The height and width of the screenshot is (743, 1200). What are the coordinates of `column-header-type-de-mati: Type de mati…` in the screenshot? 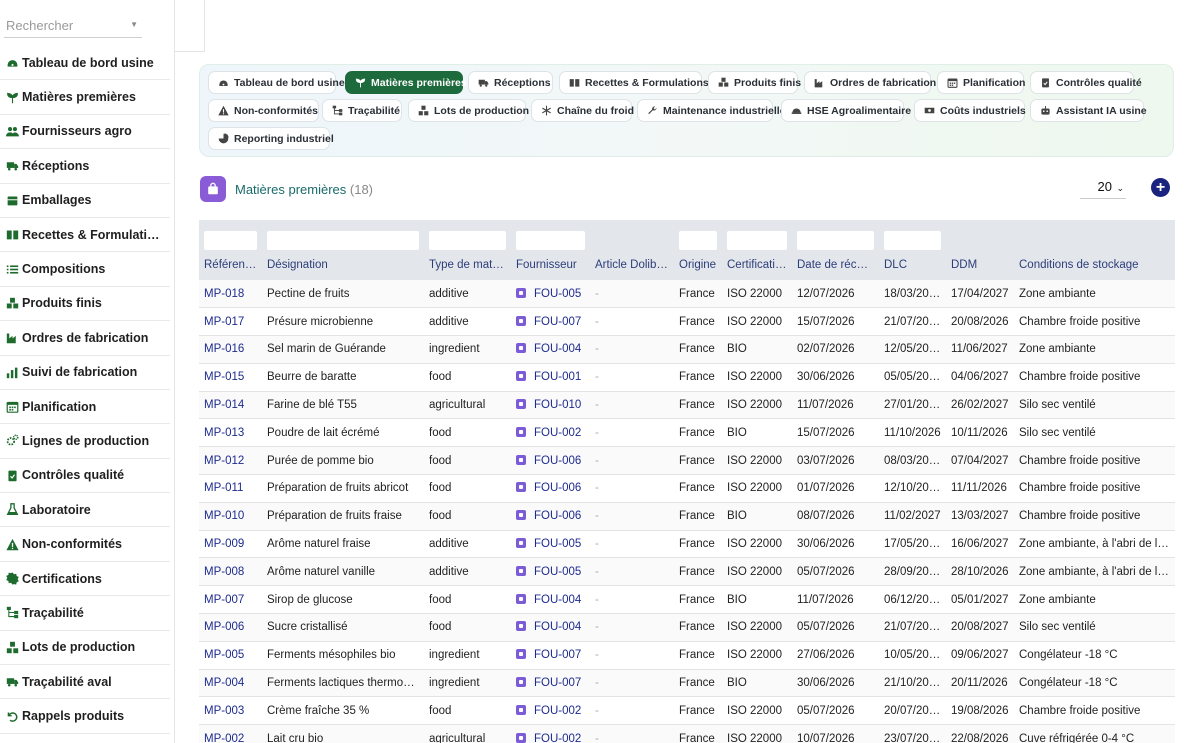 It's located at (467, 265).